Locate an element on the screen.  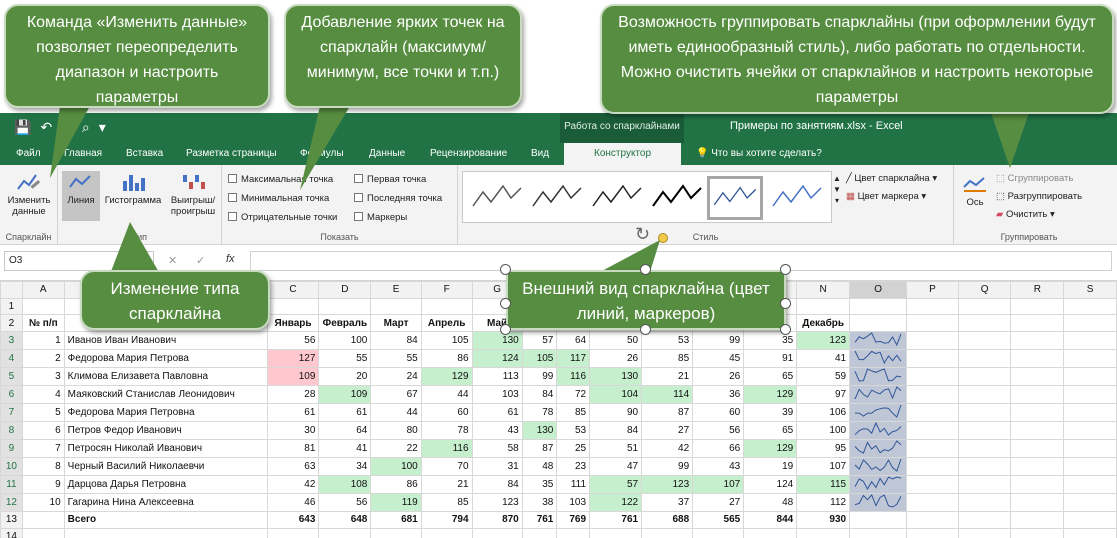
shape-adjust-handle is located at coordinates (663, 238).